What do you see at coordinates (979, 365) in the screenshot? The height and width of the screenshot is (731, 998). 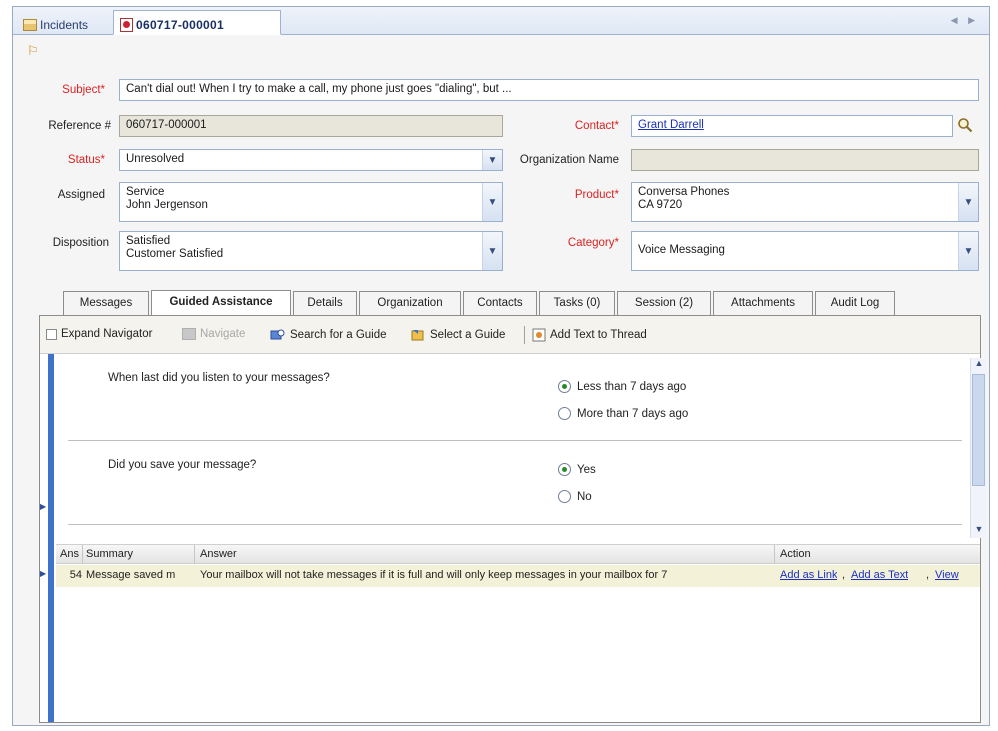 I see `scroll-up-icon: ▲` at bounding box center [979, 365].